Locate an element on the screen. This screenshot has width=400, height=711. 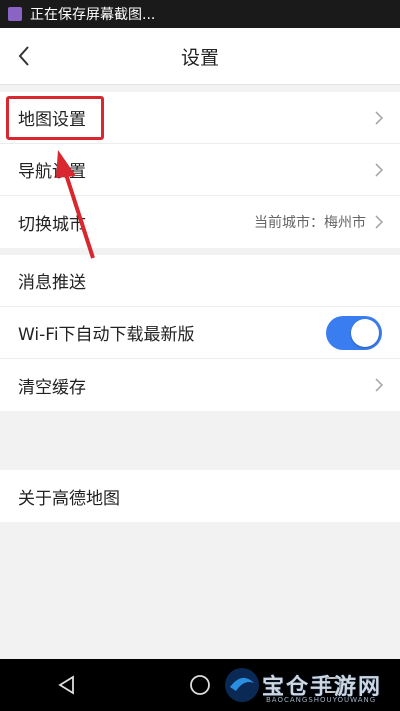
watermark-logo-icon is located at coordinates (242, 685).